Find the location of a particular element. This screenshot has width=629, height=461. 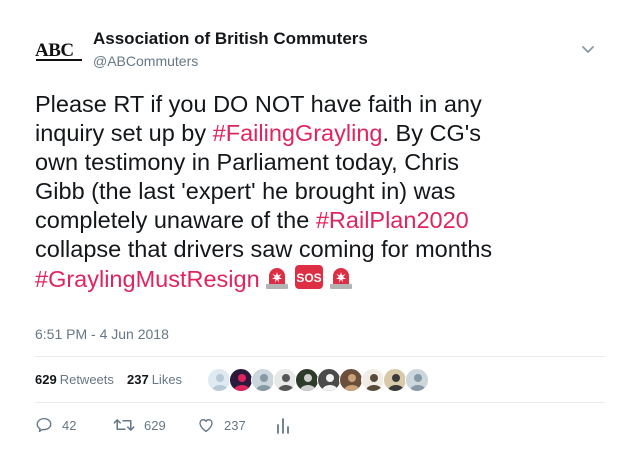

retweets-stat: 629 Retweets is located at coordinates (74, 379).